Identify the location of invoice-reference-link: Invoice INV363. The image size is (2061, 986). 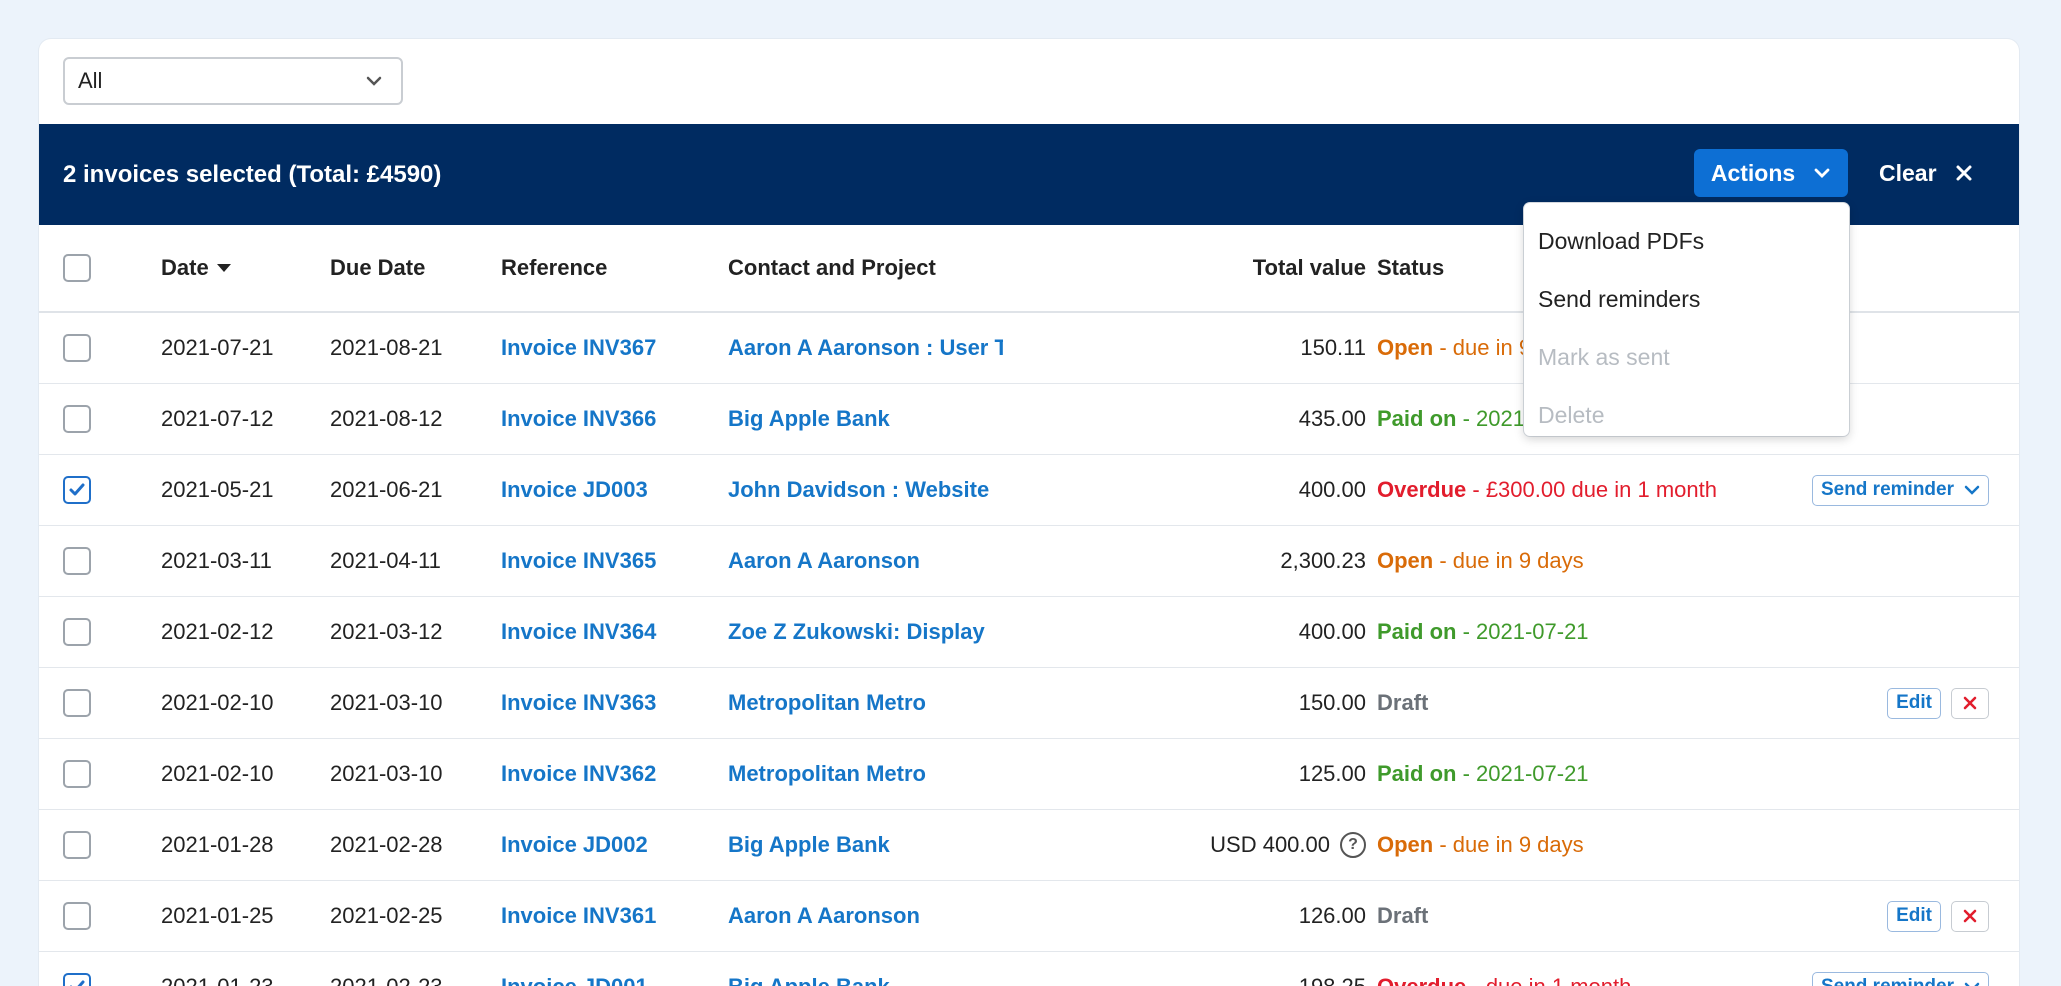
(578, 703).